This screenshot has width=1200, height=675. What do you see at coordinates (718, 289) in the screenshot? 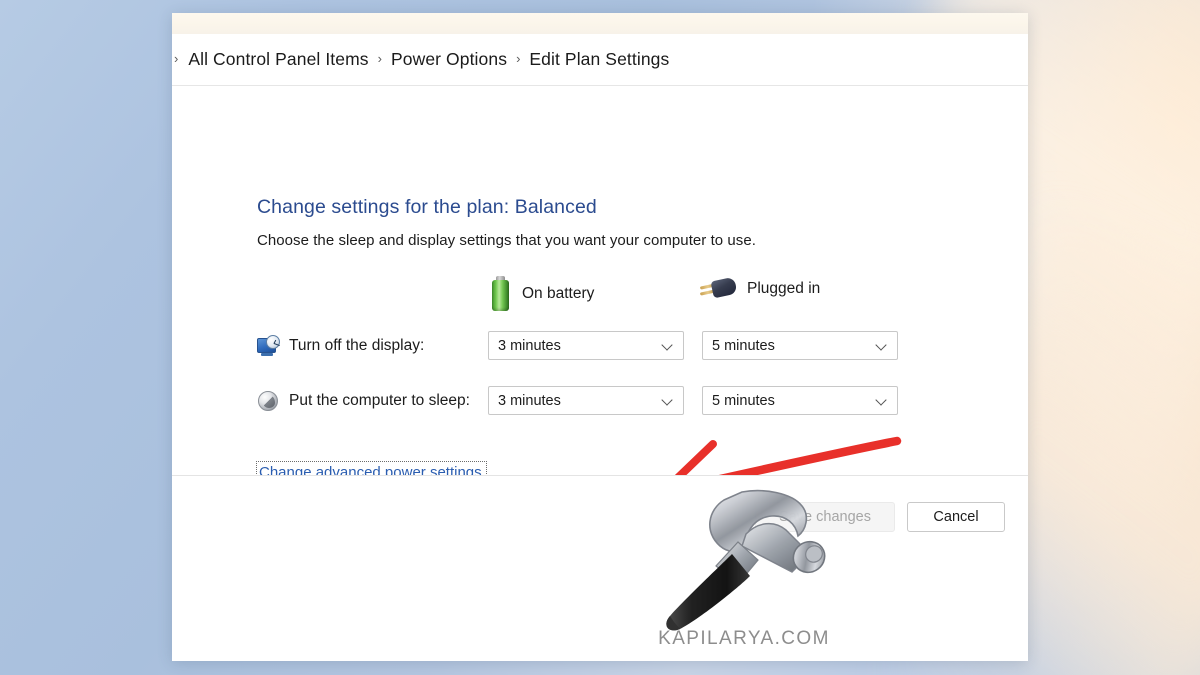
I see `power-plug-icon` at bounding box center [718, 289].